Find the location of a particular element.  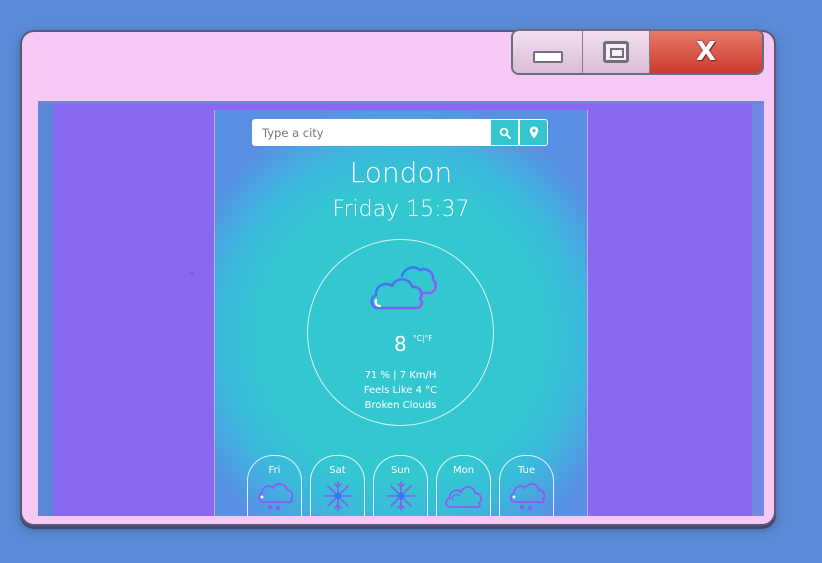

feels-like: Feels Like 4 °C is located at coordinates (400, 390).